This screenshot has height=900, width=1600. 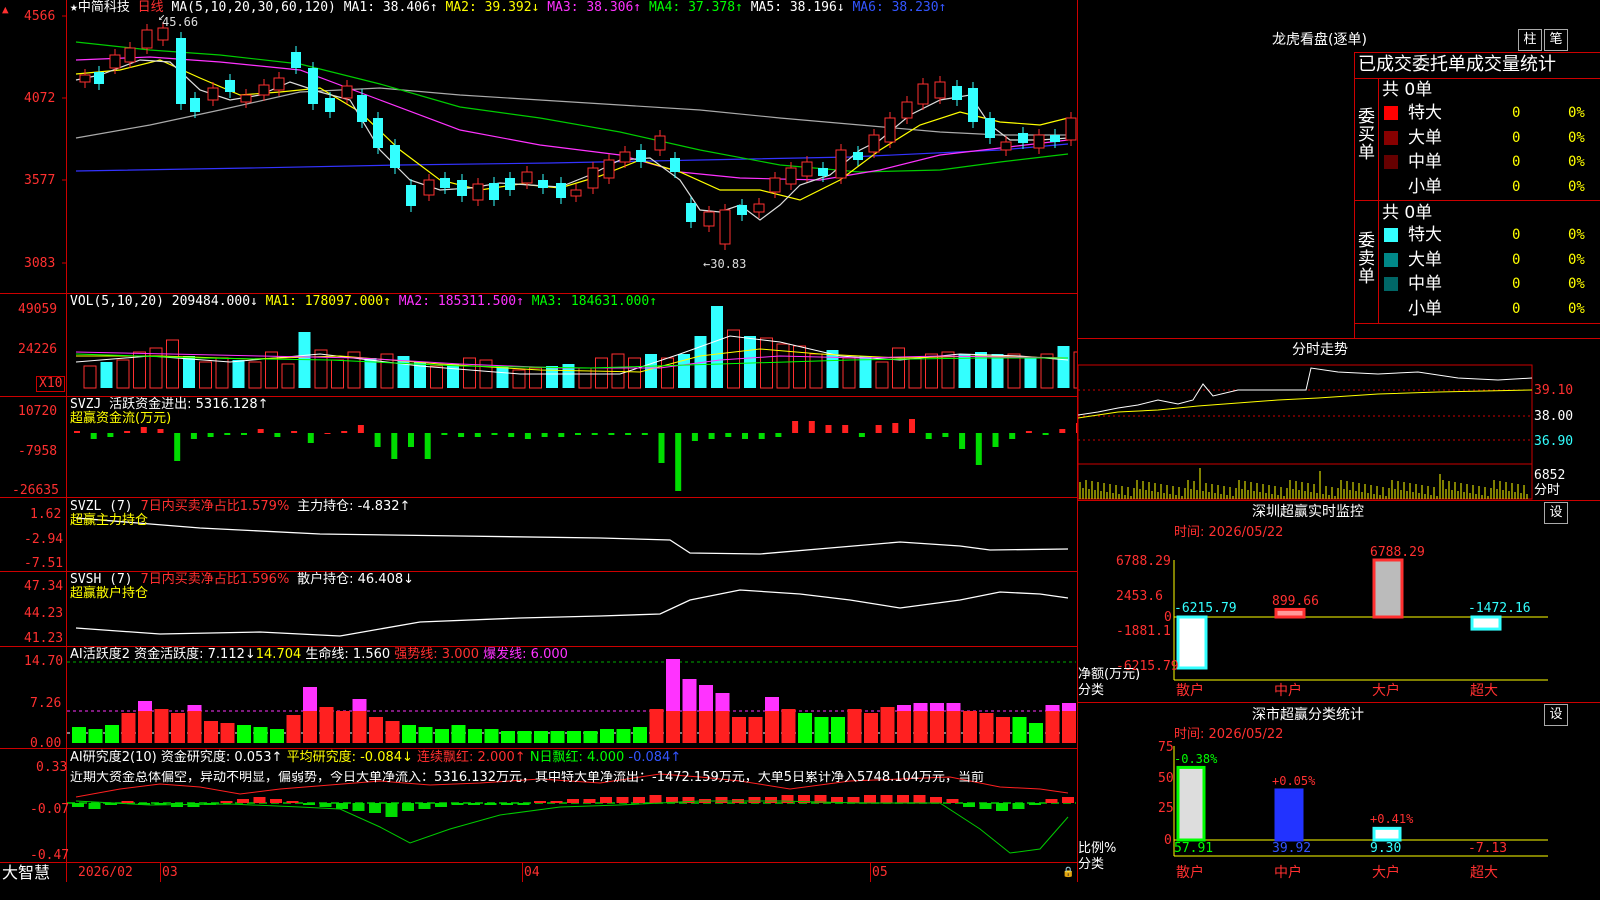 I want to click on ai1-v5: 爆发线: 6.000, so click(x=525, y=654).